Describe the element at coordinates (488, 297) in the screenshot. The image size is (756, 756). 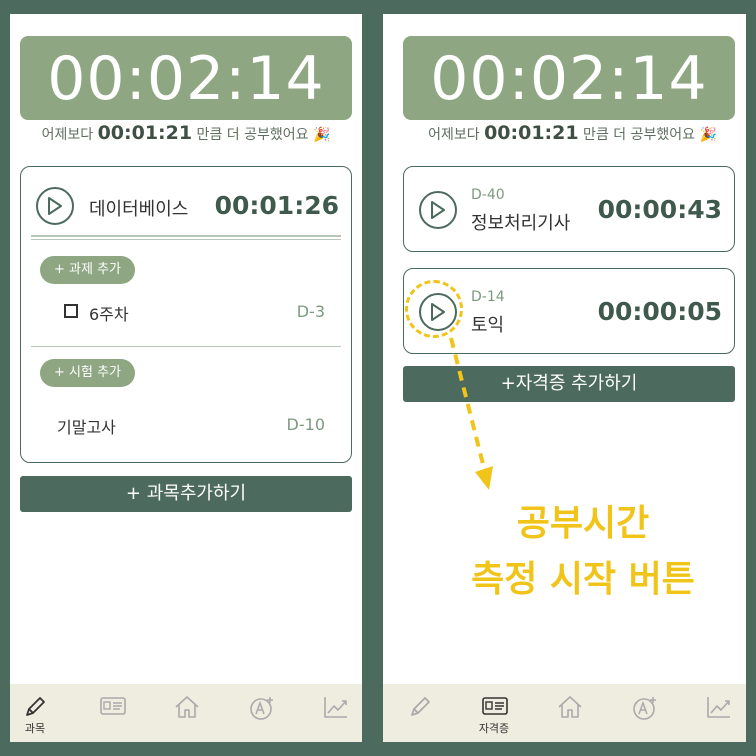
I see `cert-dday: D-14` at that location.